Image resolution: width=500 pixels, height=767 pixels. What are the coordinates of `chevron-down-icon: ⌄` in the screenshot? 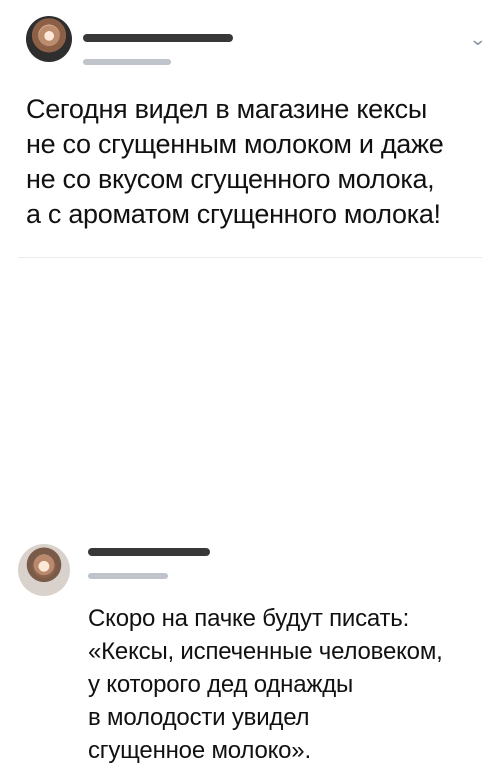 It's located at (478, 39).